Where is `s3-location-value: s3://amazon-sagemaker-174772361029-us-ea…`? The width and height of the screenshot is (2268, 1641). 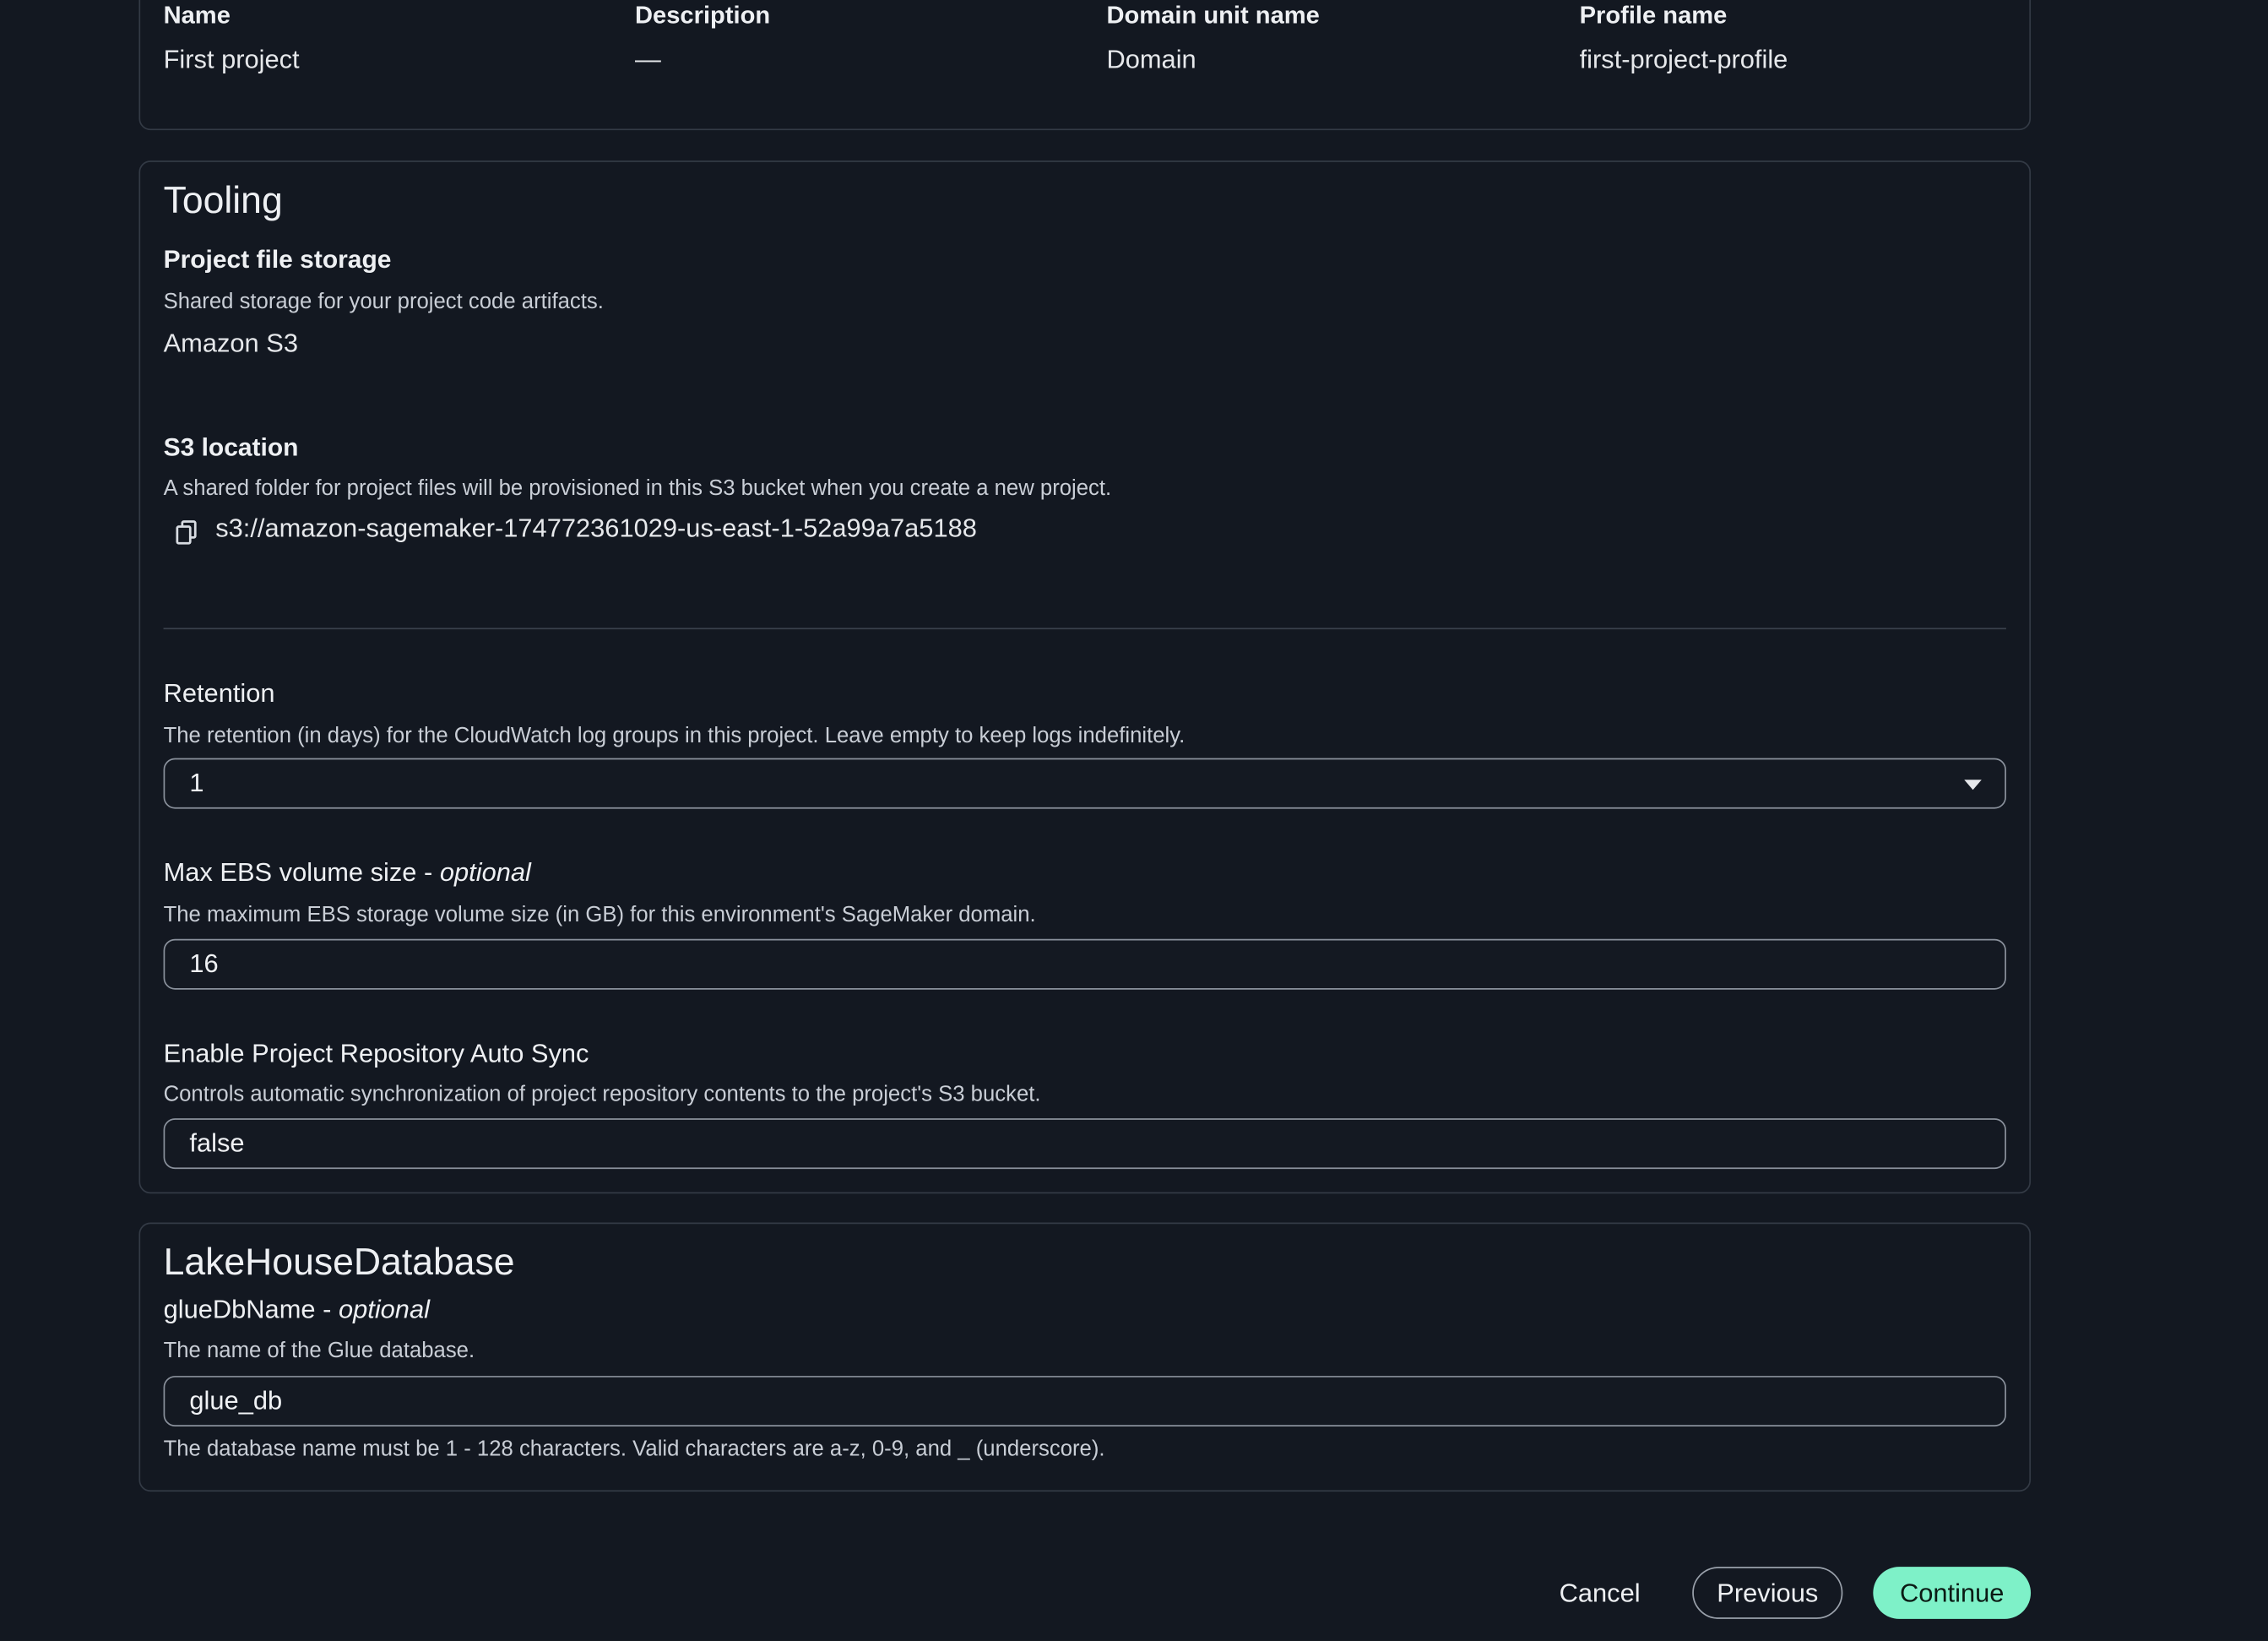
s3-location-value: s3://amazon-sagemaker-174772361029-us-ea… is located at coordinates (596, 528).